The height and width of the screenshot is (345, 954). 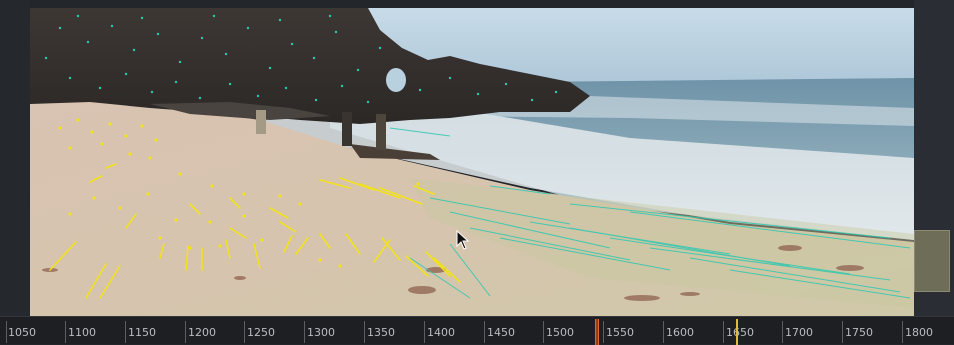 What do you see at coordinates (463, 241) in the screenshot?
I see `mouse-pointer-icon` at bounding box center [463, 241].